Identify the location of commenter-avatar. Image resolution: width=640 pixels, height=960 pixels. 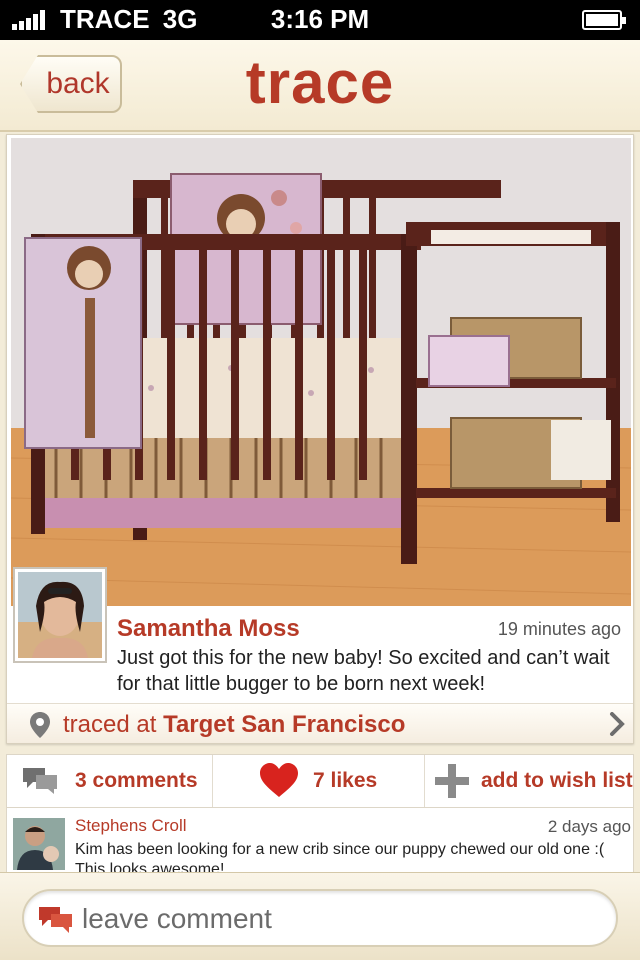
(39, 844).